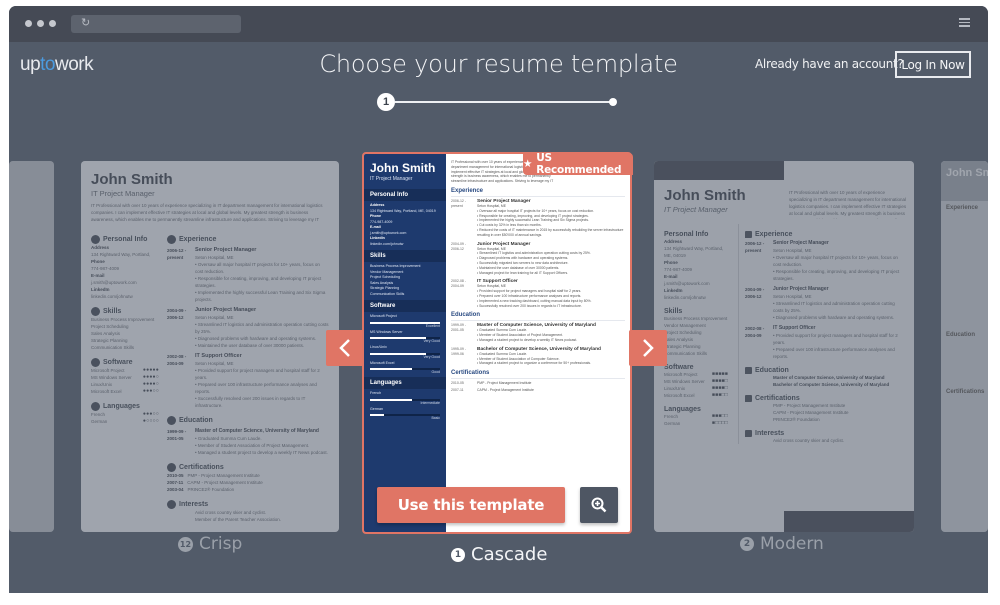 The image size is (1000, 605). Describe the element at coordinates (458, 554) in the screenshot. I see `template-number-badge: 1` at that location.